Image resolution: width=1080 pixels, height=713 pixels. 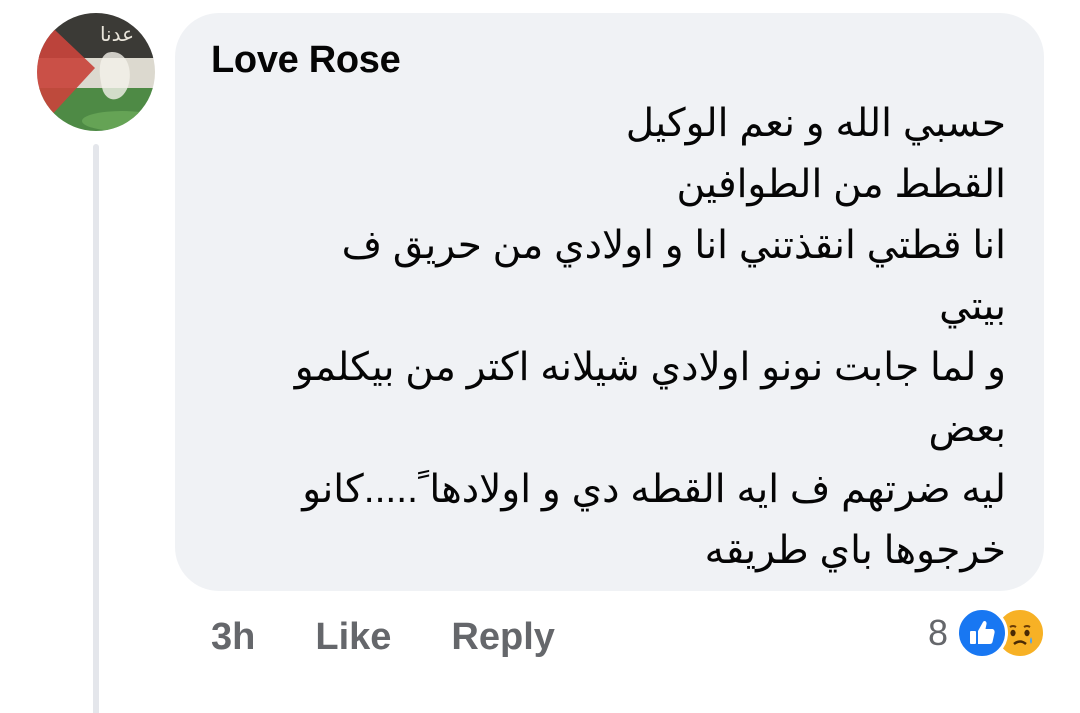 What do you see at coordinates (353, 637) in the screenshot?
I see `like-button: Like` at bounding box center [353, 637].